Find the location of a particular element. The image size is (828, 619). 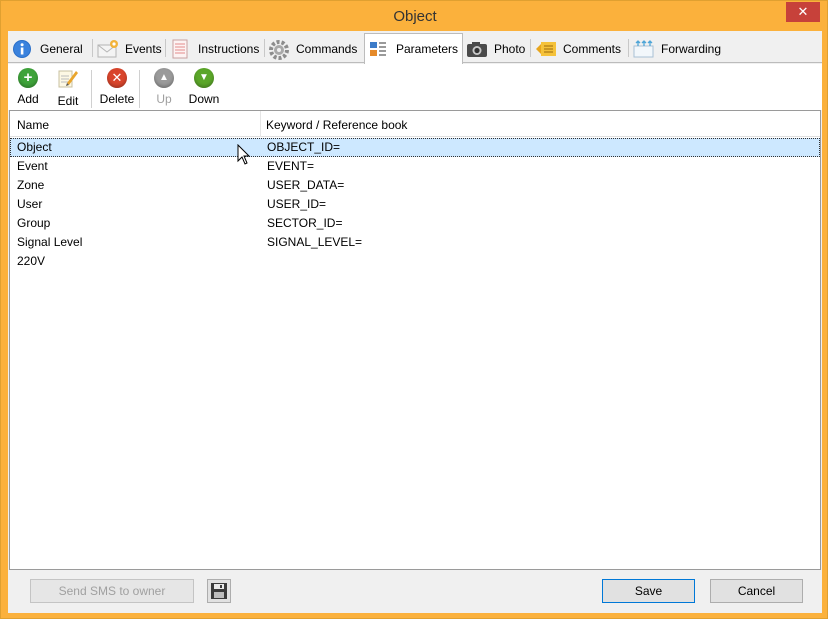

column-divider is located at coordinates (260, 124).